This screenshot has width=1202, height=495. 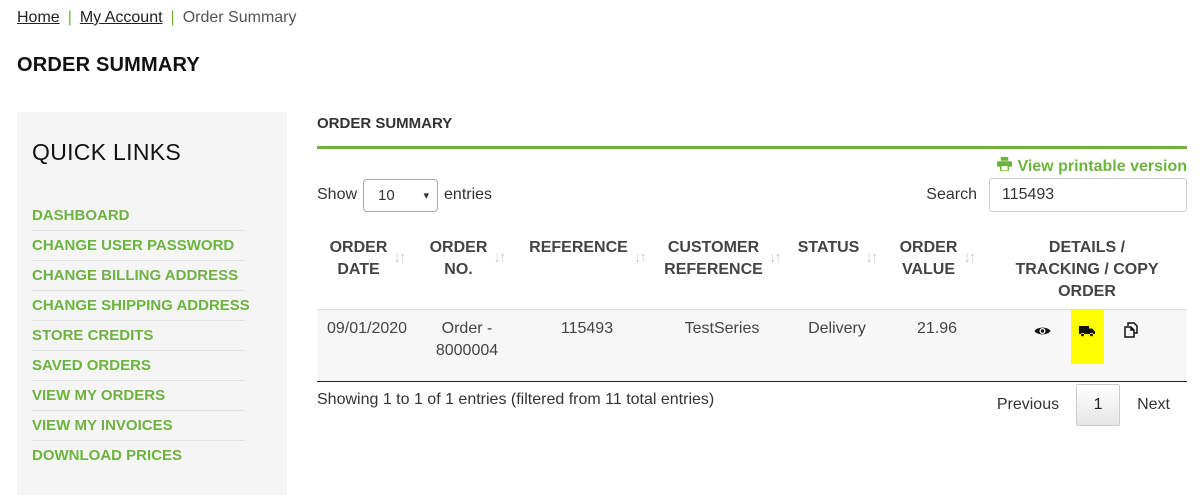 I want to click on sidebar-item-view-invoices: VIEW MY INVOICES, so click(x=138, y=426).